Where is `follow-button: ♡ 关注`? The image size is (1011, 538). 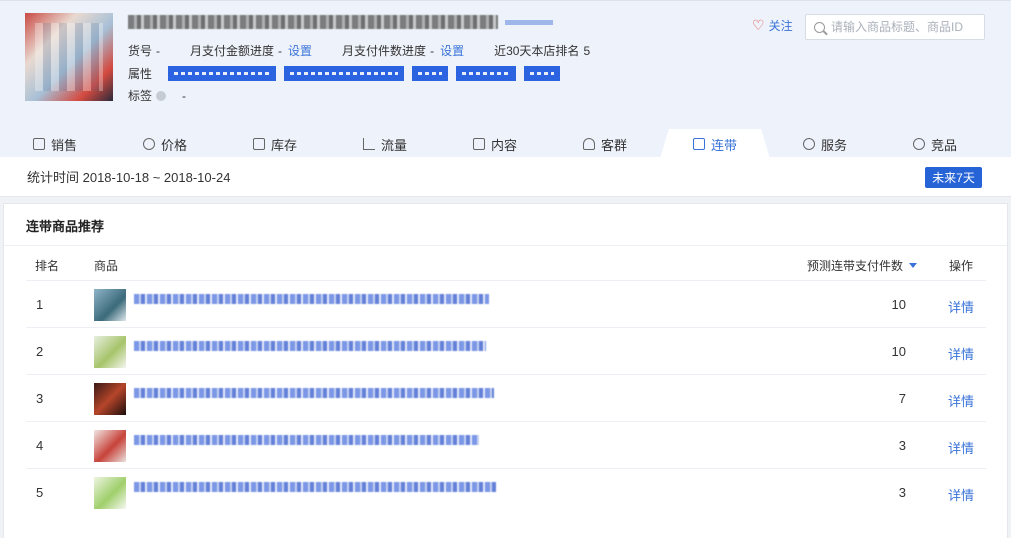 follow-button: ♡ 关注 is located at coordinates (772, 25).